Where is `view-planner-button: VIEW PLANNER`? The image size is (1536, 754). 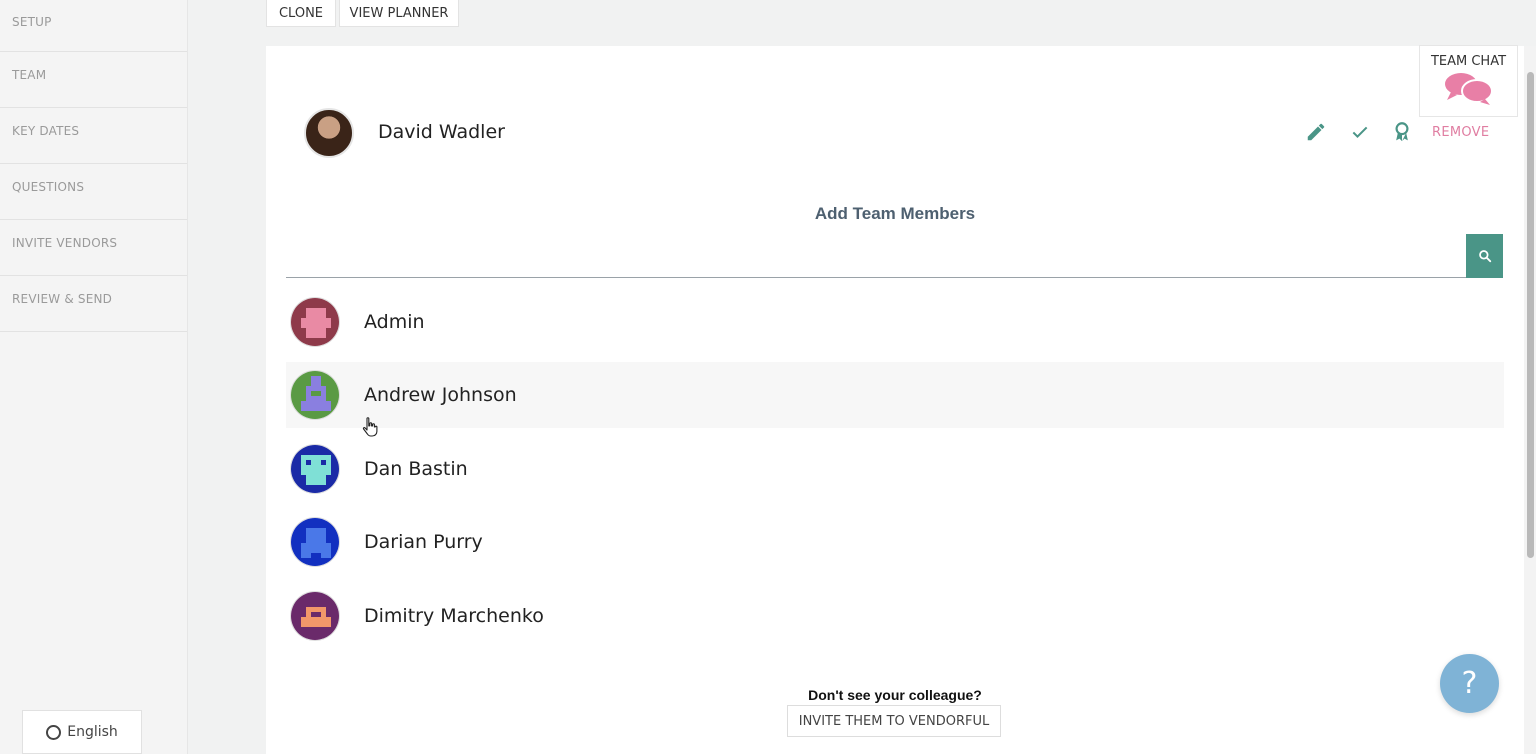 view-planner-button: VIEW PLANNER is located at coordinates (399, 13).